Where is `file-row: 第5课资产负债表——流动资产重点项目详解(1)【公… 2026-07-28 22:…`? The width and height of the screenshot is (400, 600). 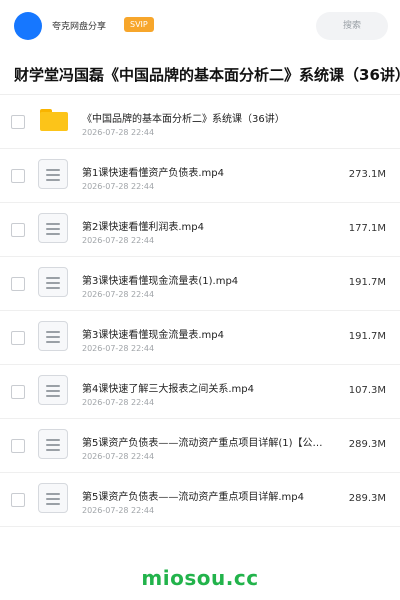 file-row: 第5课资产负债表——流动资产重点项目详解(1)【公… 2026-07-28 22:… is located at coordinates (200, 446).